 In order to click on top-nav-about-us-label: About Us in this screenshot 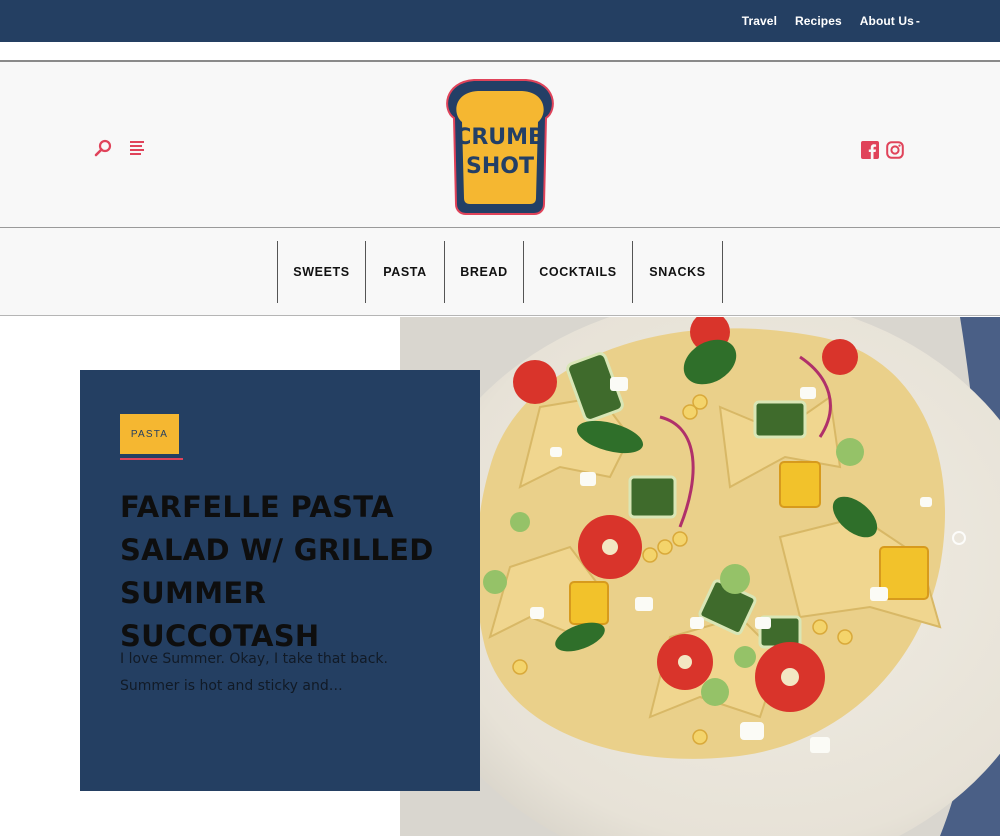, I will do `click(886, 21)`.